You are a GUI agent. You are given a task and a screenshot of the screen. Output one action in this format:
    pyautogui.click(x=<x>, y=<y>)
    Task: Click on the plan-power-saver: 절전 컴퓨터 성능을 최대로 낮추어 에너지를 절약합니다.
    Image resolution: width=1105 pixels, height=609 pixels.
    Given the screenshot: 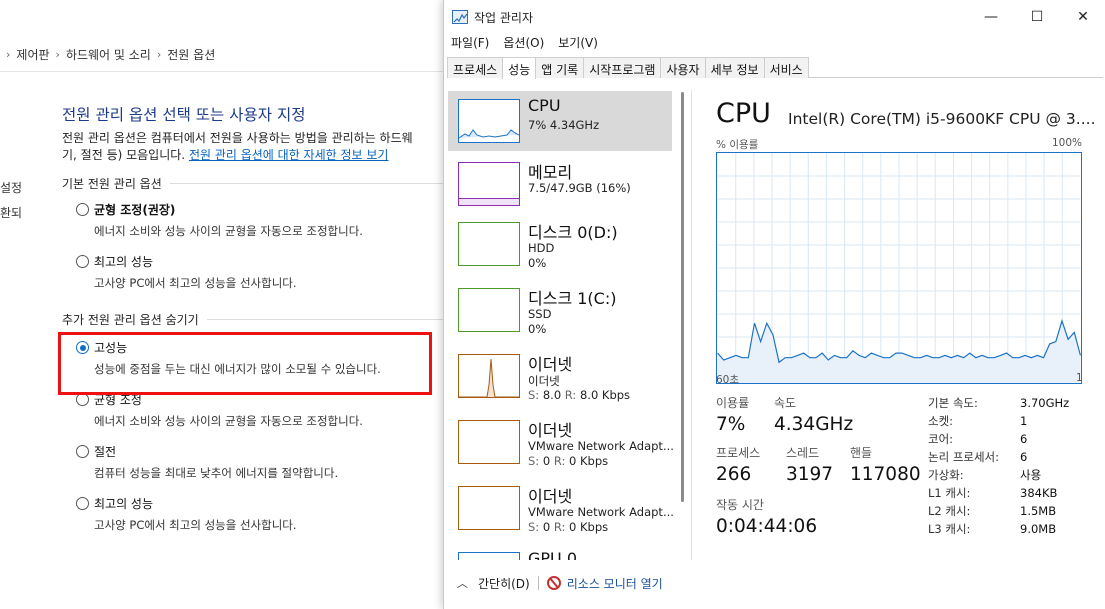 What is the action you would take?
    pyautogui.click(x=261, y=462)
    